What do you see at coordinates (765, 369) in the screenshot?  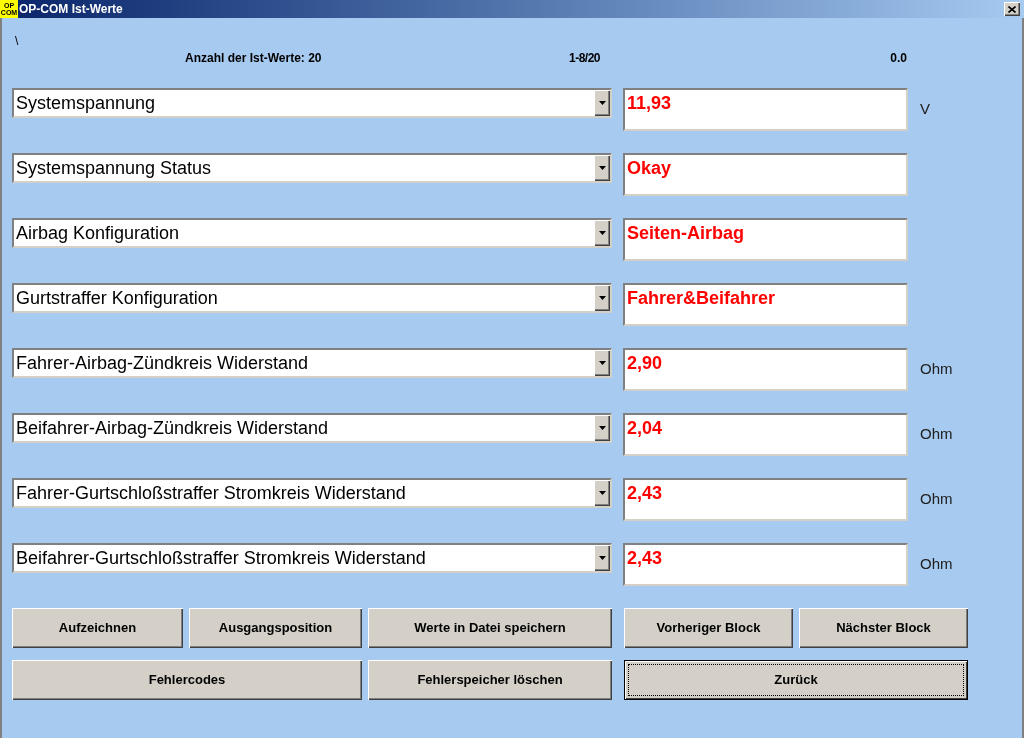 I see `value-display: 2,90` at bounding box center [765, 369].